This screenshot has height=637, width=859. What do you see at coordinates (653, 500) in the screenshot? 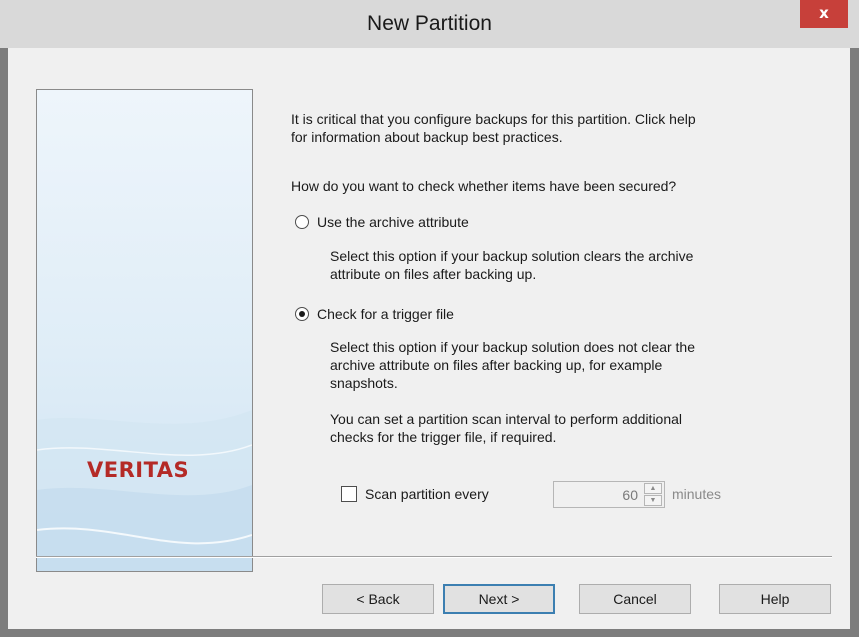
I see `chevron-down-icon: ▼` at bounding box center [653, 500].